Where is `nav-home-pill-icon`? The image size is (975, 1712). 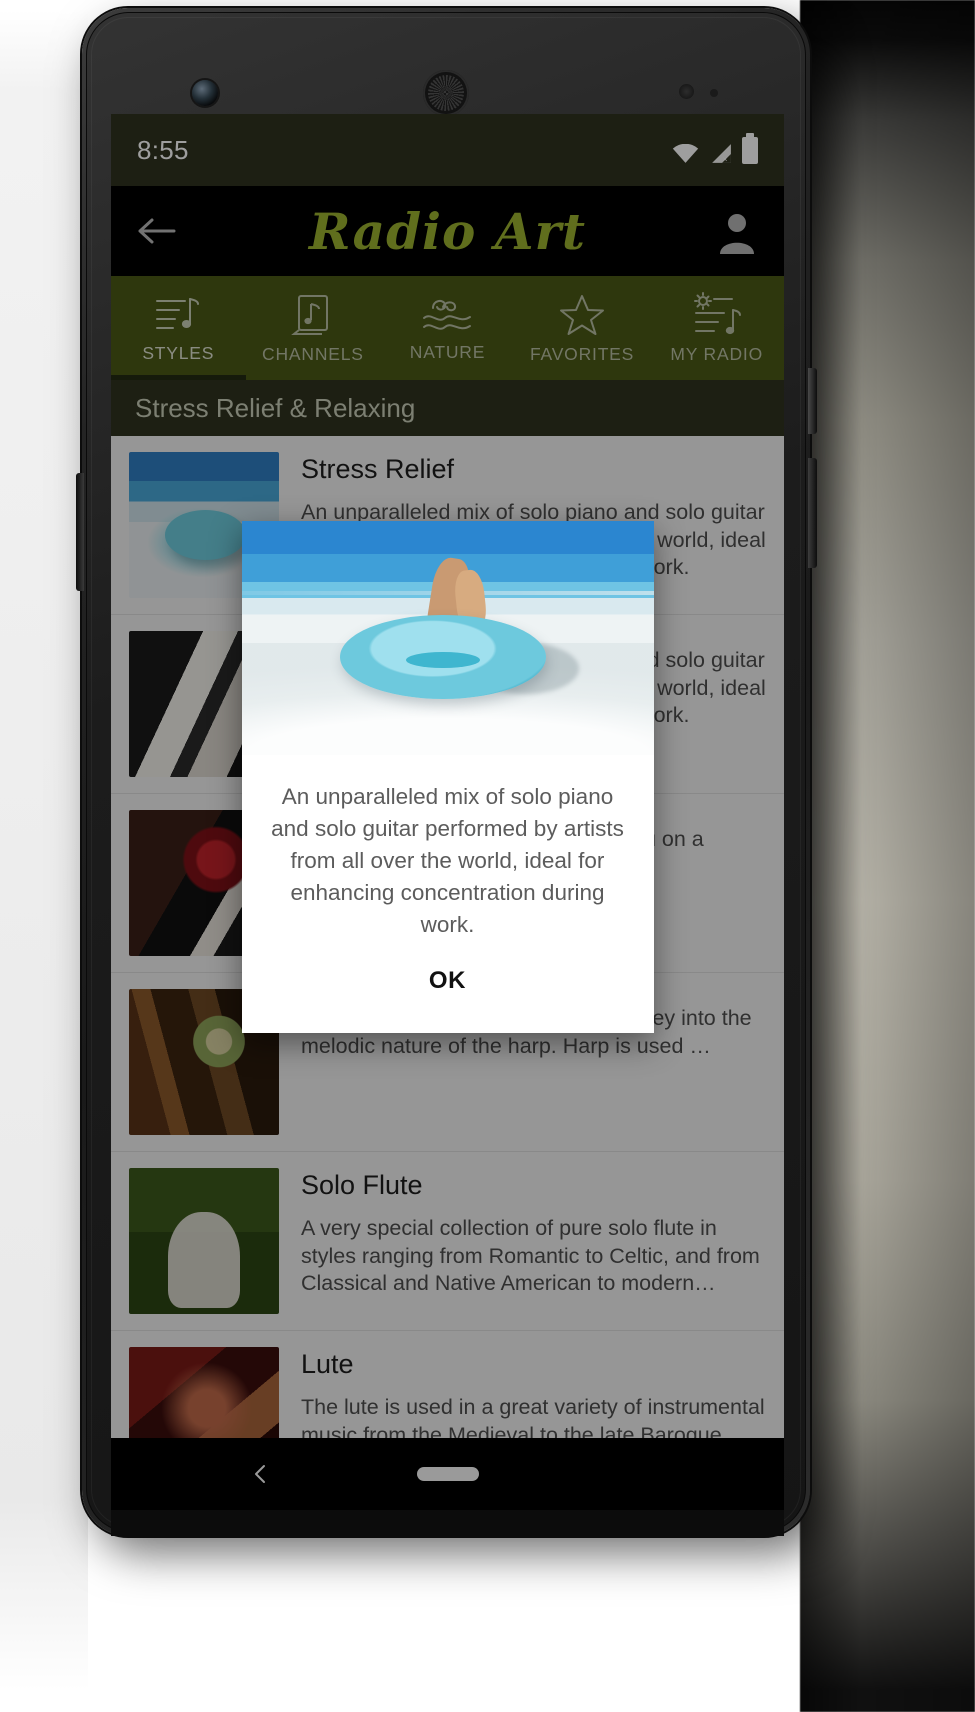
nav-home-pill-icon is located at coordinates (447, 1474).